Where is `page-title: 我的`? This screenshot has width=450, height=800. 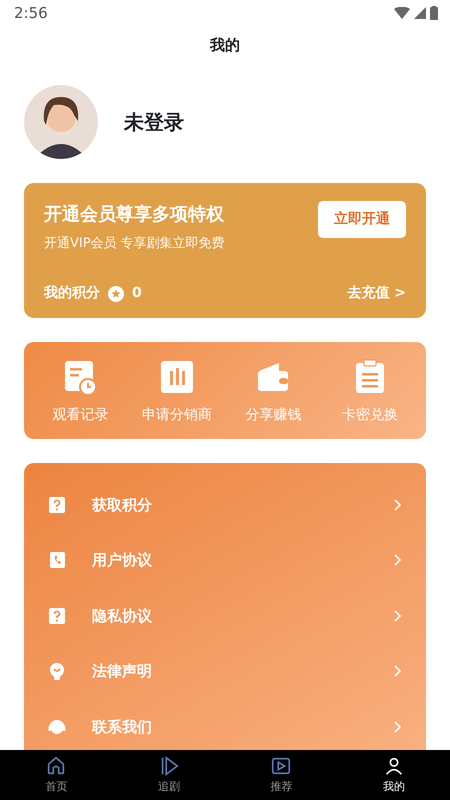
page-title: 我的 is located at coordinates (225, 45).